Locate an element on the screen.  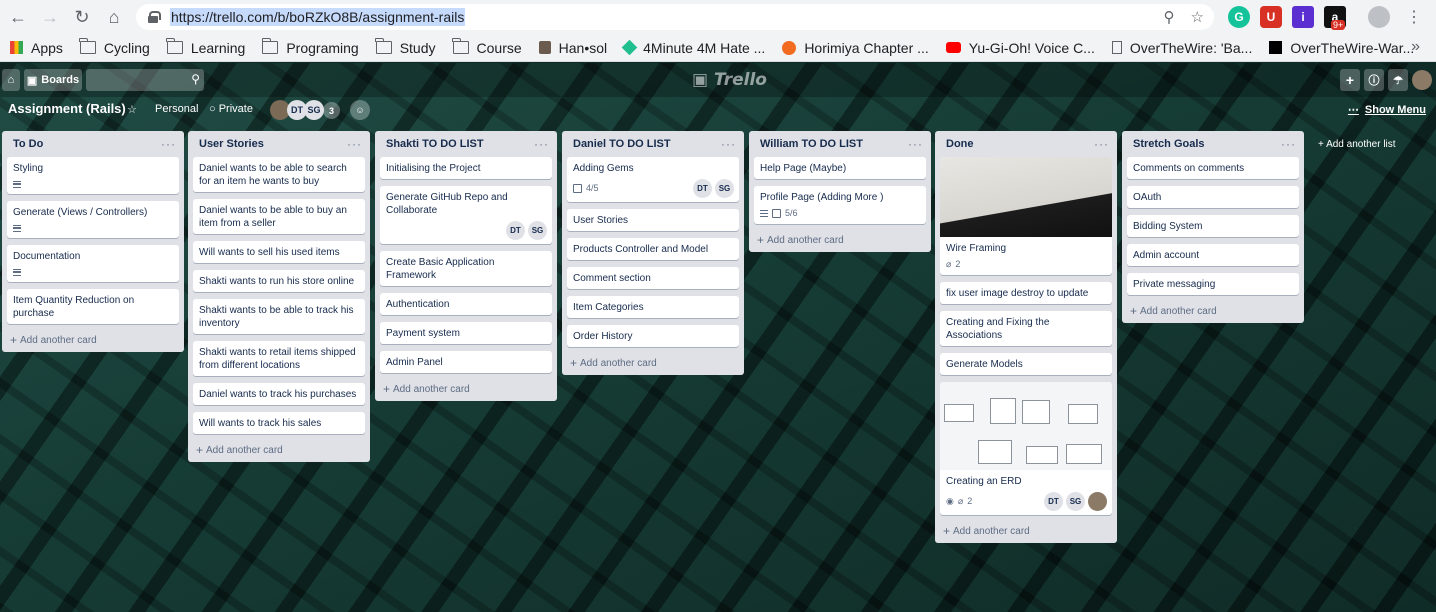
board-title: Assignment (Rails) is located at coordinates (67, 108).